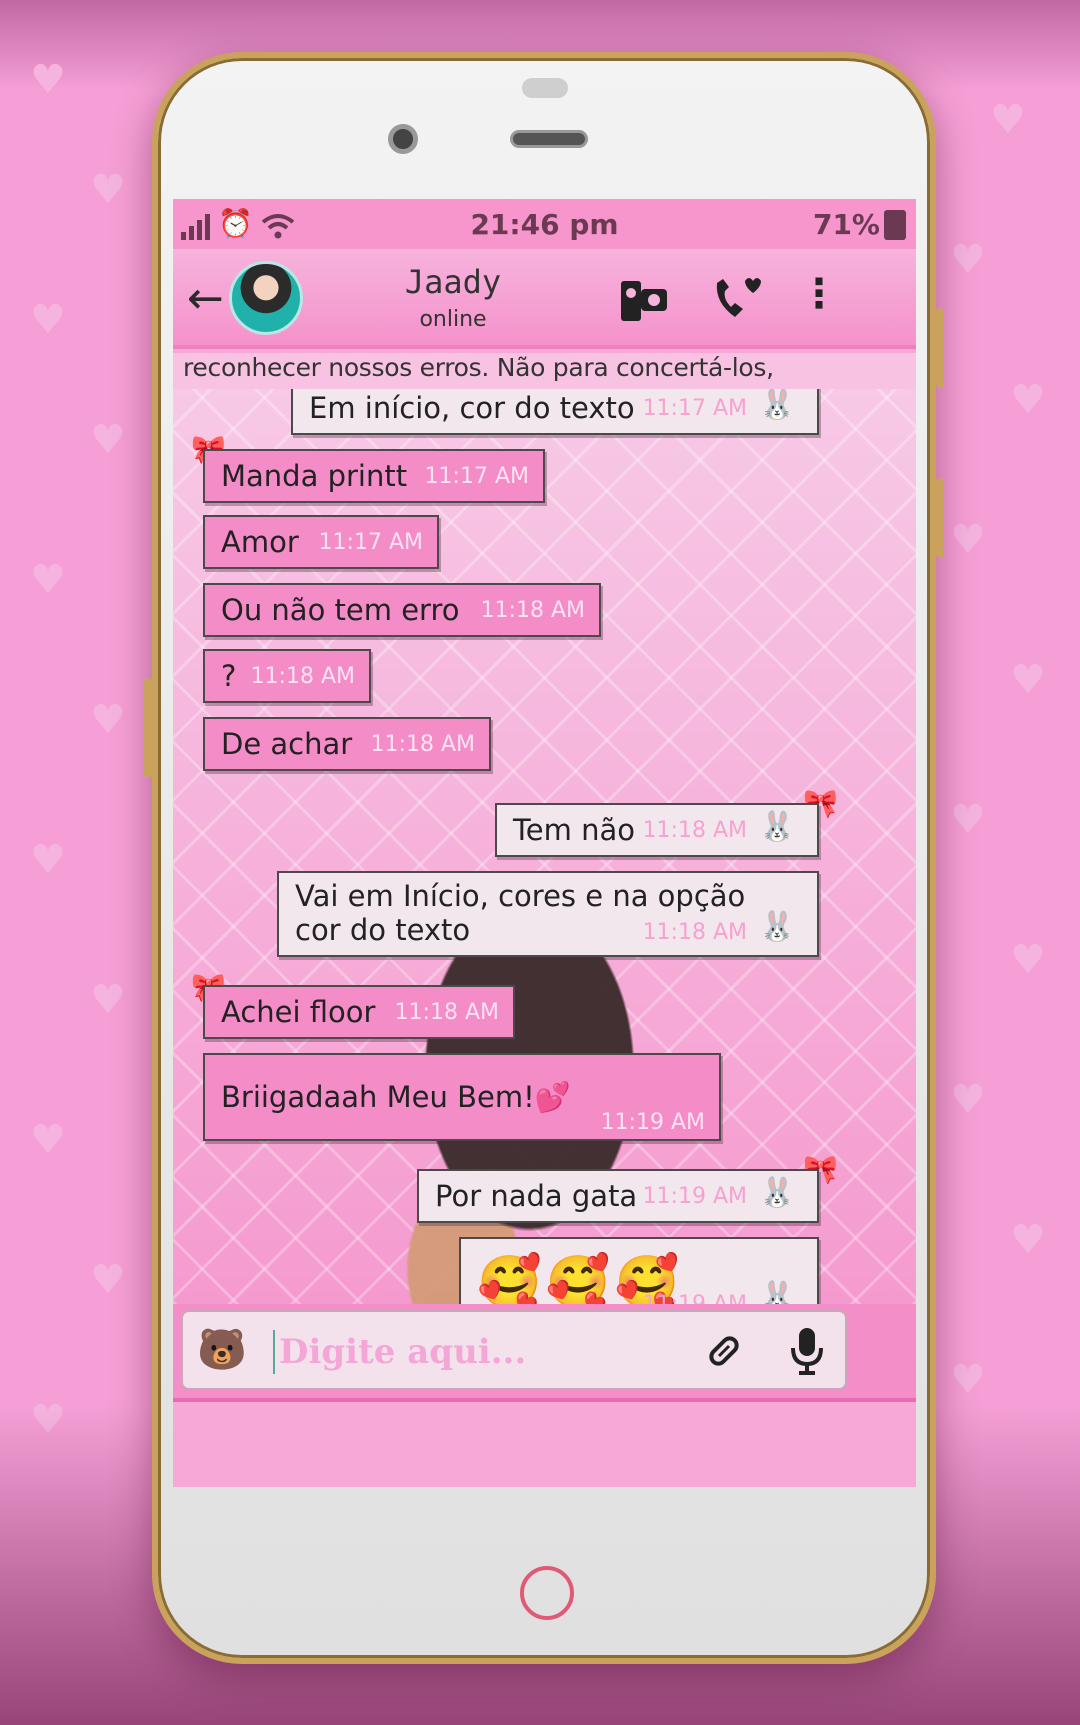 This screenshot has height=1725, width=1080. What do you see at coordinates (383, 930) in the screenshot?
I see `message-text-line: cor do texto` at bounding box center [383, 930].